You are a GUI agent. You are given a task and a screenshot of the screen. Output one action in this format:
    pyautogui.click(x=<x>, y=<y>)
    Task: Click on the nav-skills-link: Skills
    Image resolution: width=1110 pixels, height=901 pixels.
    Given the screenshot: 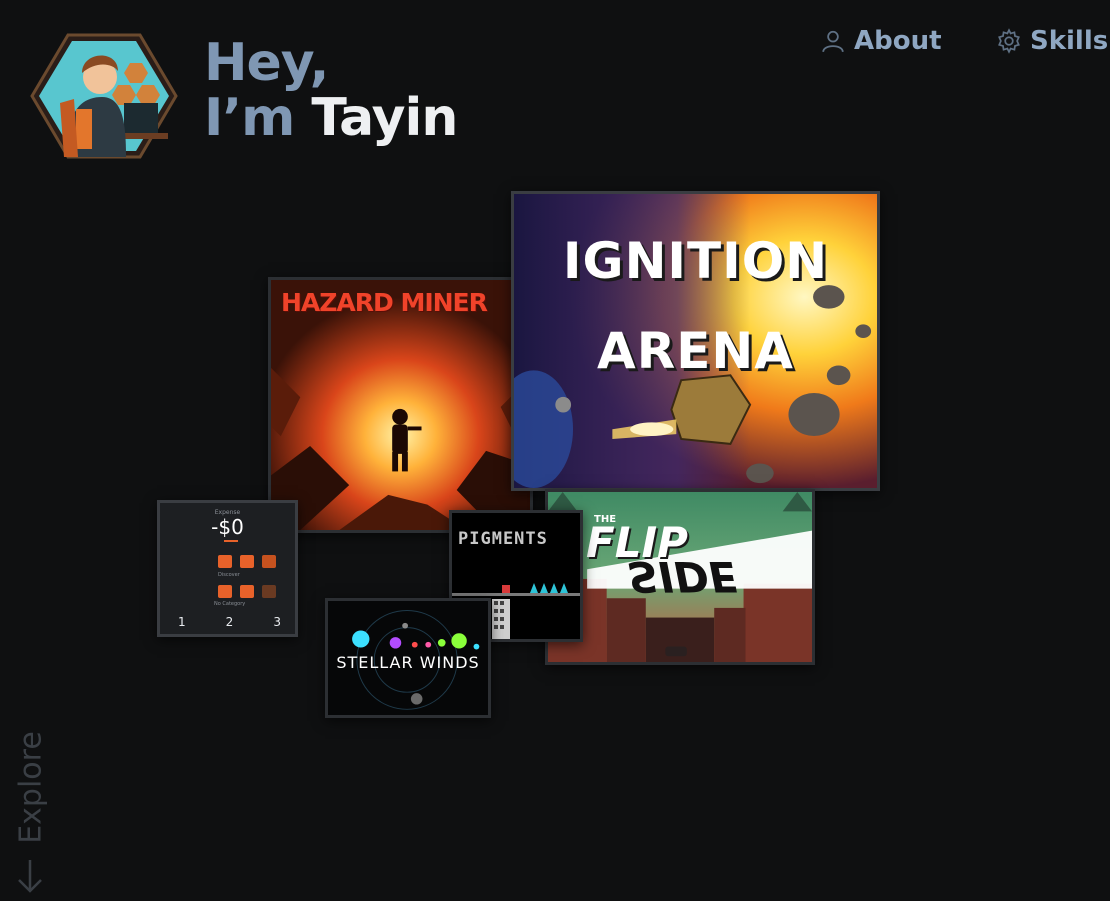 What is the action you would take?
    pyautogui.click(x=1052, y=41)
    